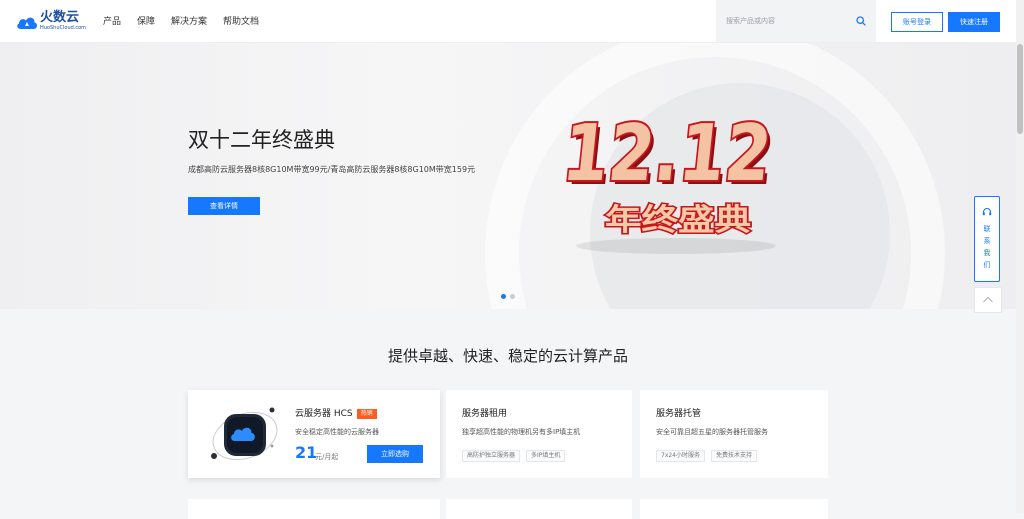 The height and width of the screenshot is (519, 1024). What do you see at coordinates (974, 22) in the screenshot?
I see `register-button: 快速注册` at bounding box center [974, 22].